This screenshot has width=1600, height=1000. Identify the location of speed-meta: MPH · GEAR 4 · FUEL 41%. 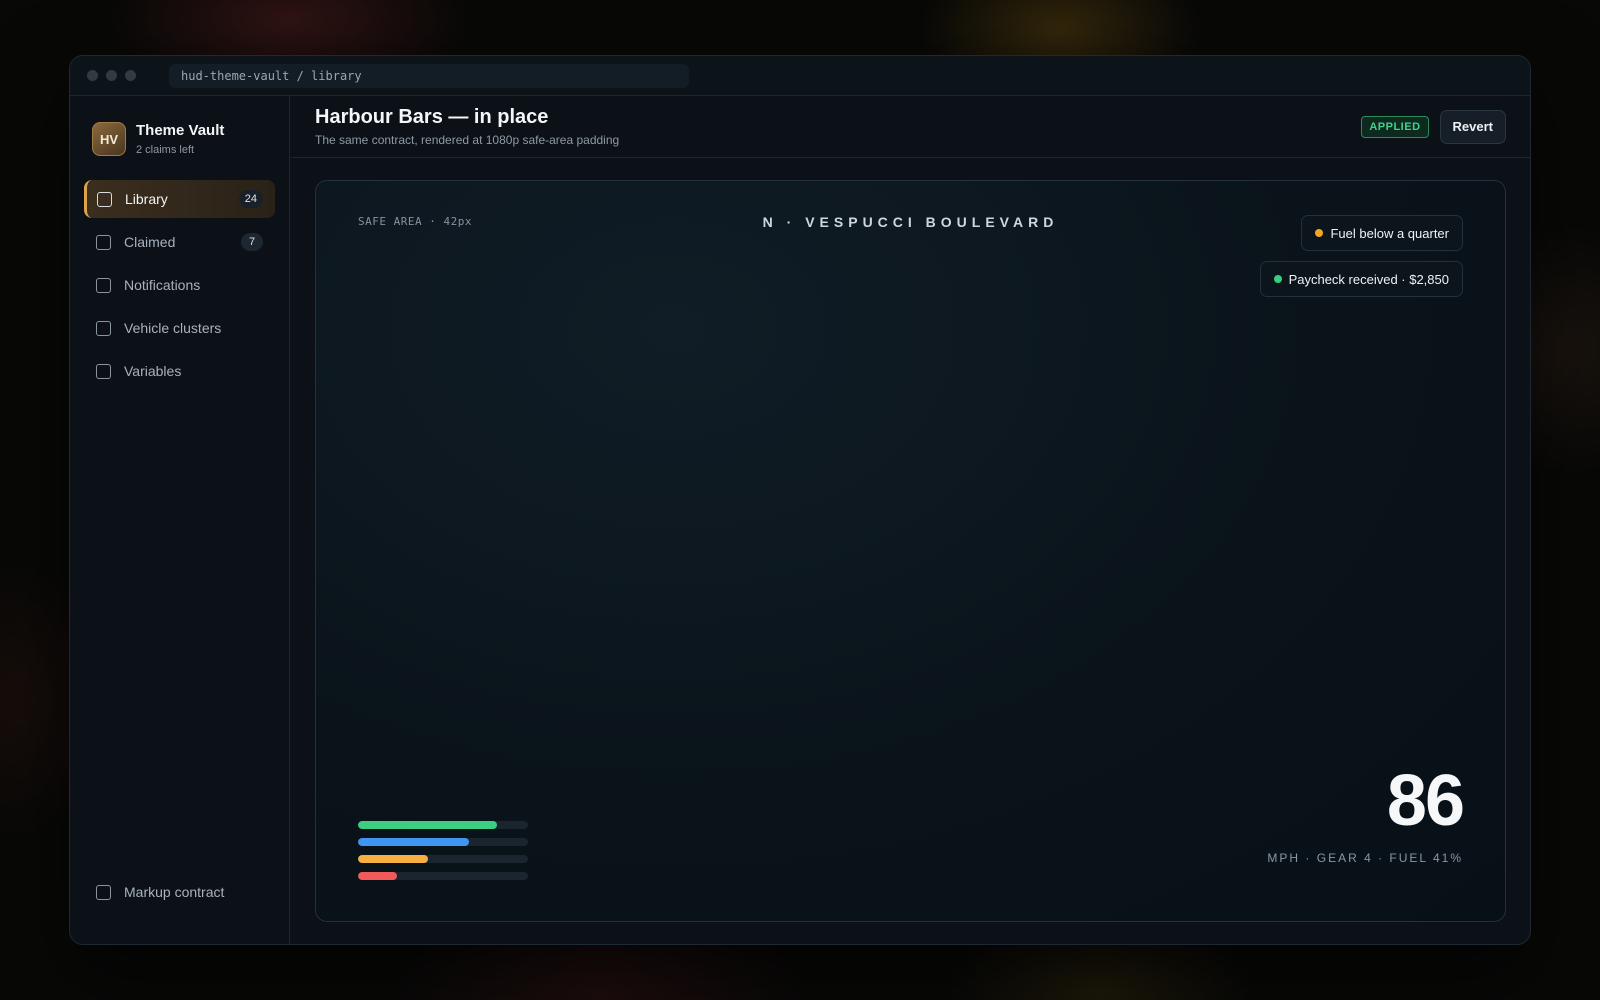
(1365, 858).